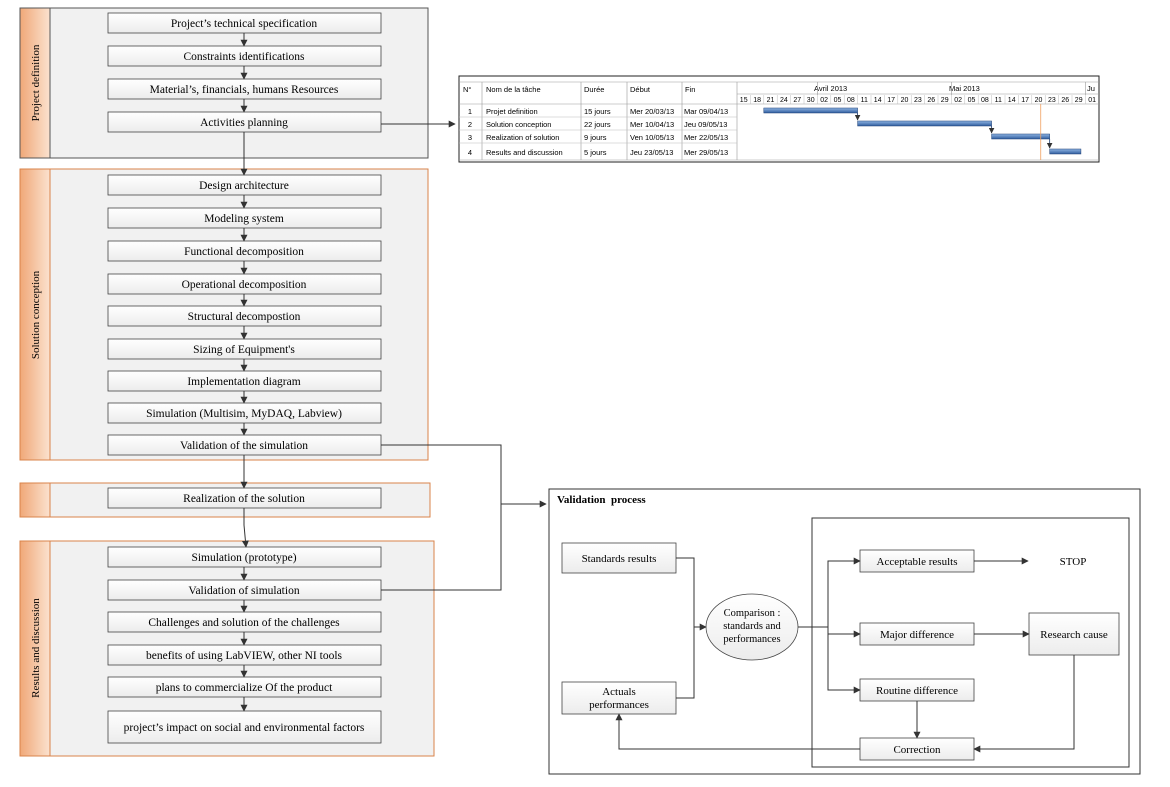 Image resolution: width=1170 pixels, height=787 pixels. What do you see at coordinates (964, 88) in the screenshot?
I see `gantt-month-label: Mai 2013` at bounding box center [964, 88].